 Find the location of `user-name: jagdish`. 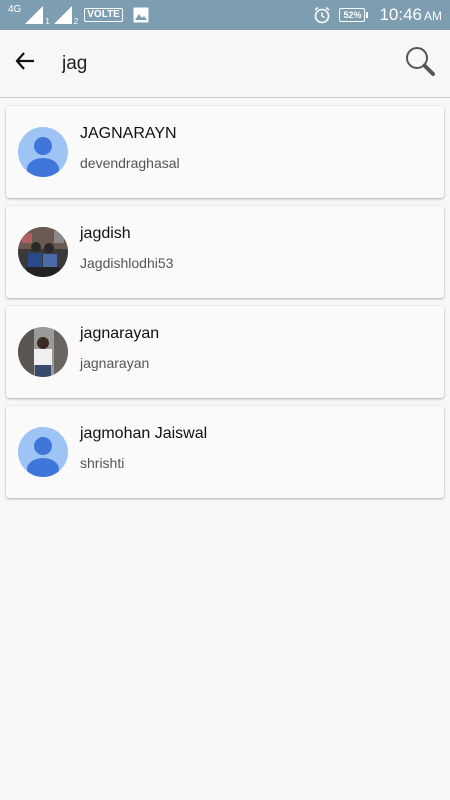

user-name: jagdish is located at coordinates (105, 233).